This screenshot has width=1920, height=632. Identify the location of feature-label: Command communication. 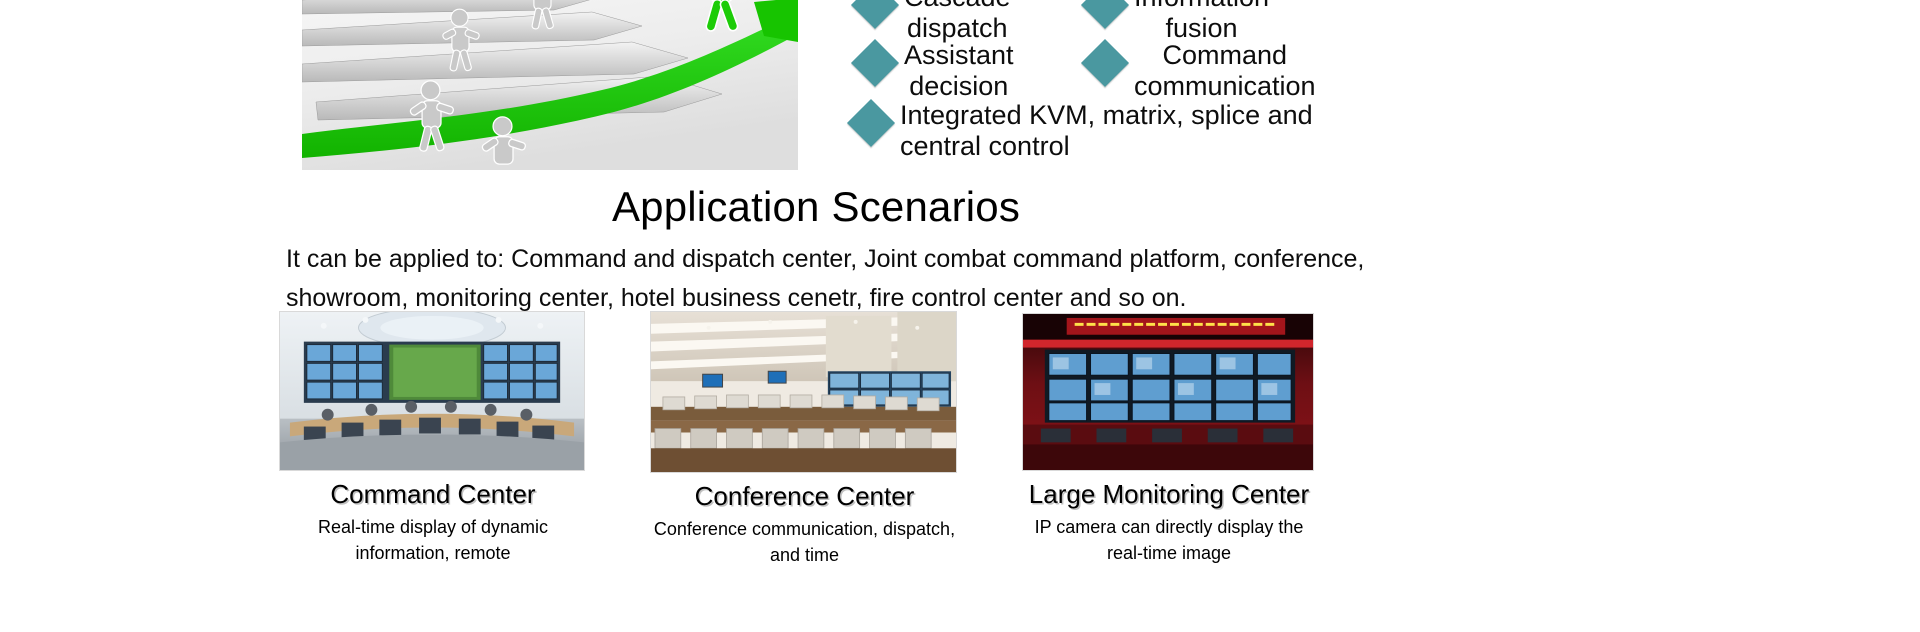
(1225, 71).